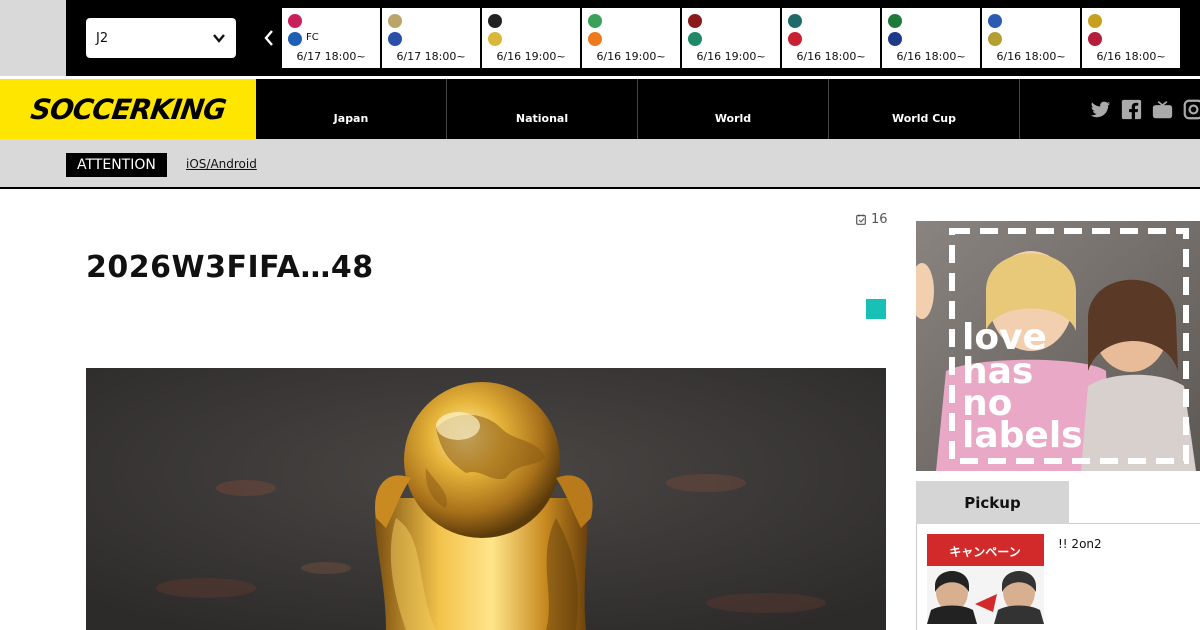 Image resolution: width=1200 pixels, height=630 pixels. Describe the element at coordinates (219, 38) in the screenshot. I see `chevron-down-icon` at that location.